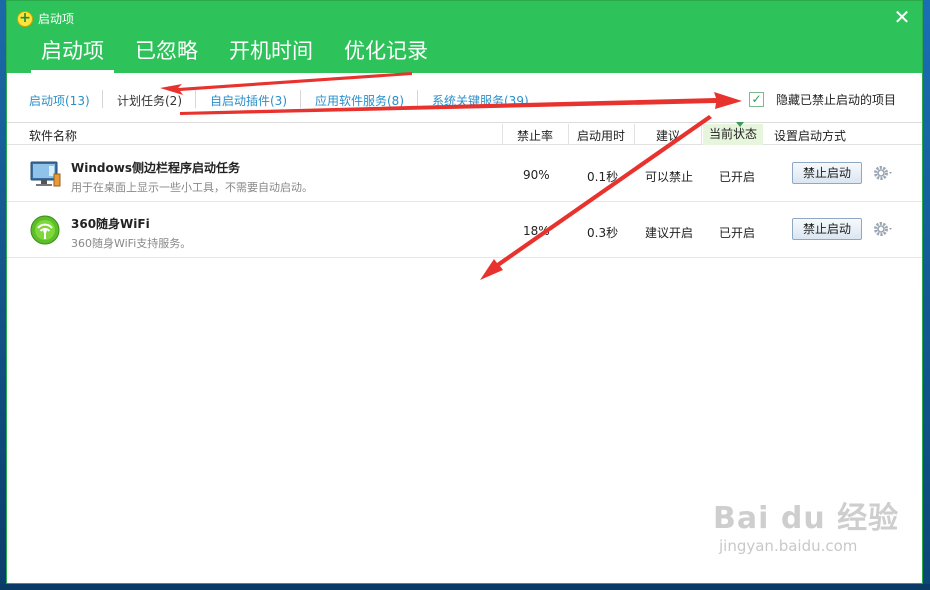 This screenshot has height=590, width=930. I want to click on hide-disabled-option: ✓ 隐藏已禁止启动的项目, so click(822, 99).